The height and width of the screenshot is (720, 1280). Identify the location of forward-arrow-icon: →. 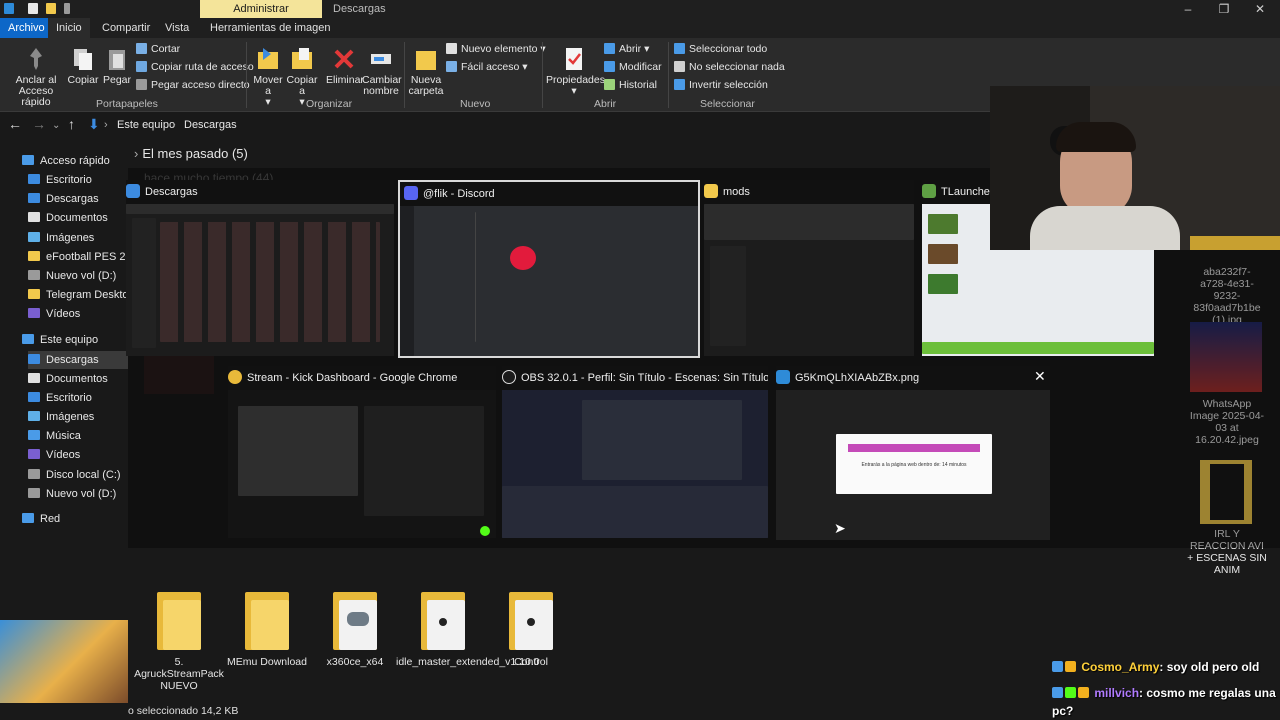
(39, 124).